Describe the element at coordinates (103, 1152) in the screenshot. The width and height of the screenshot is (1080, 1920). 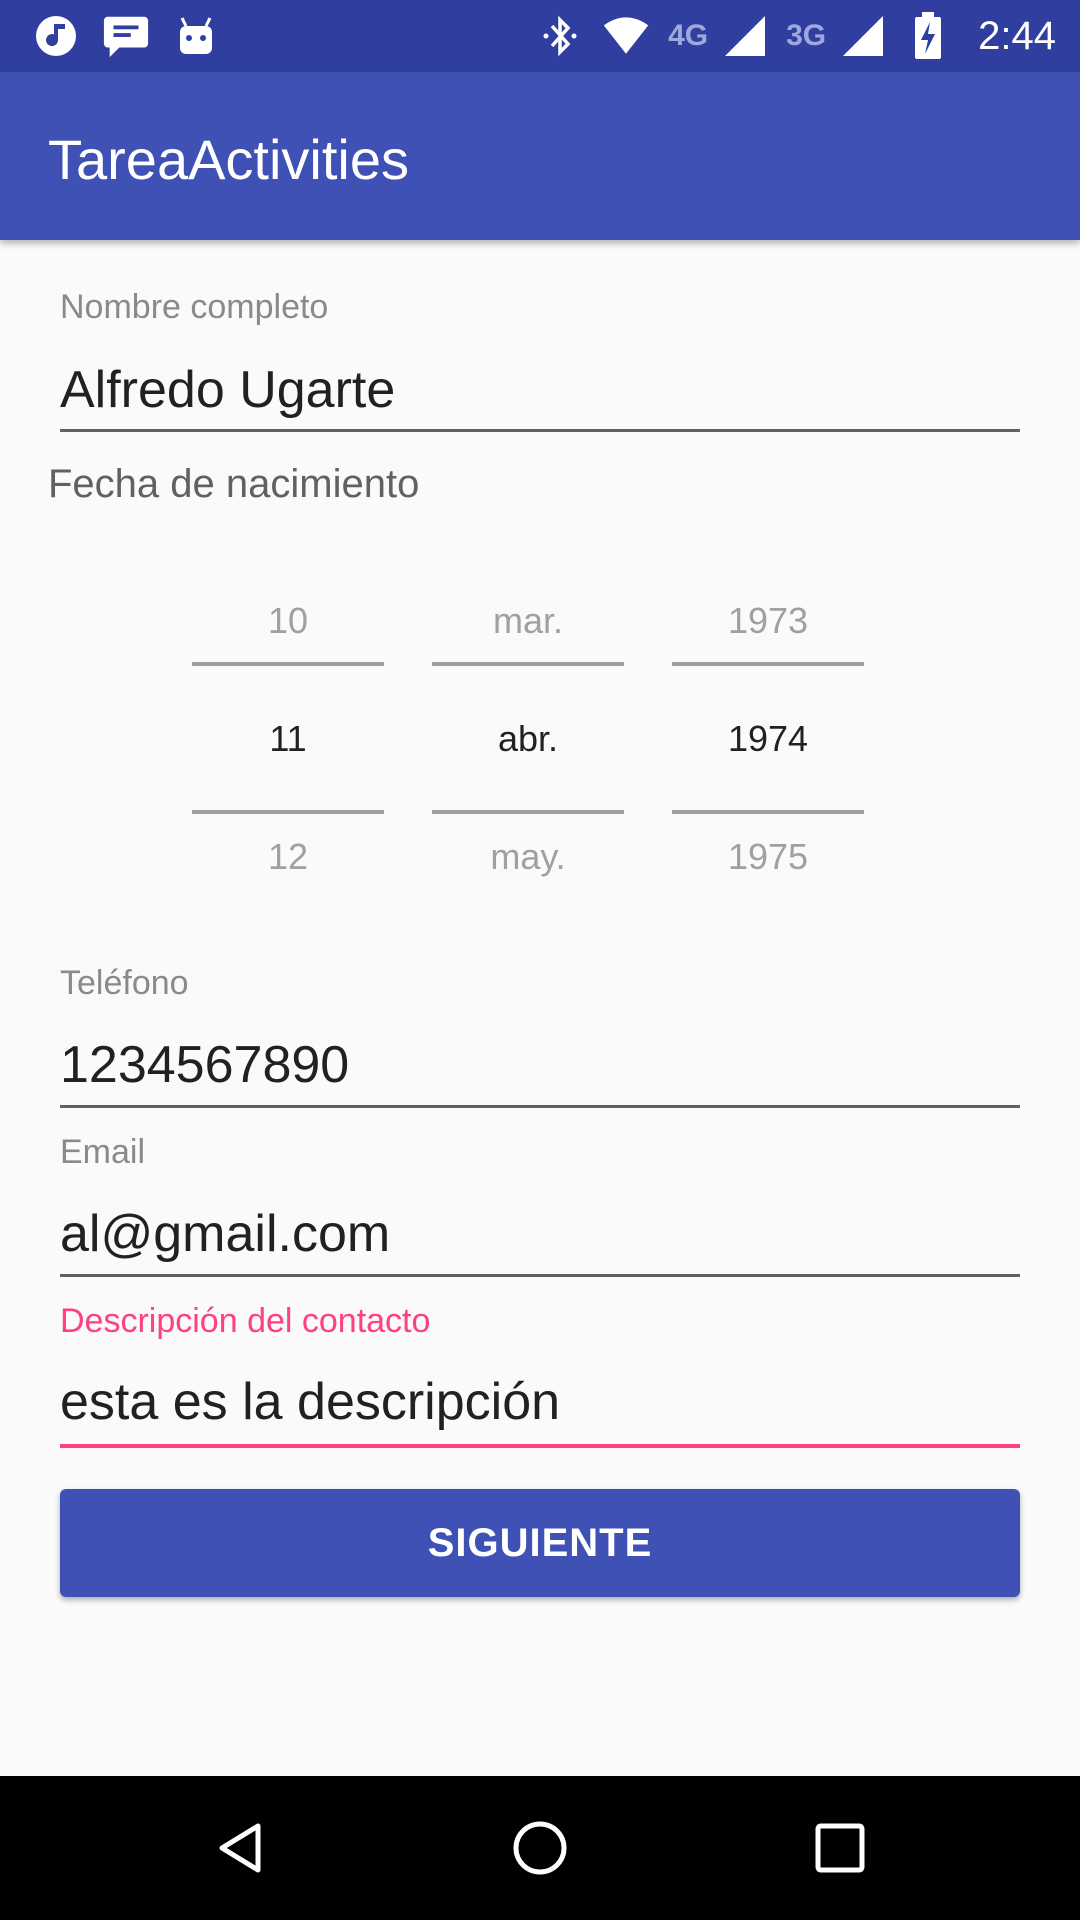
I see `email-label: Email` at that location.